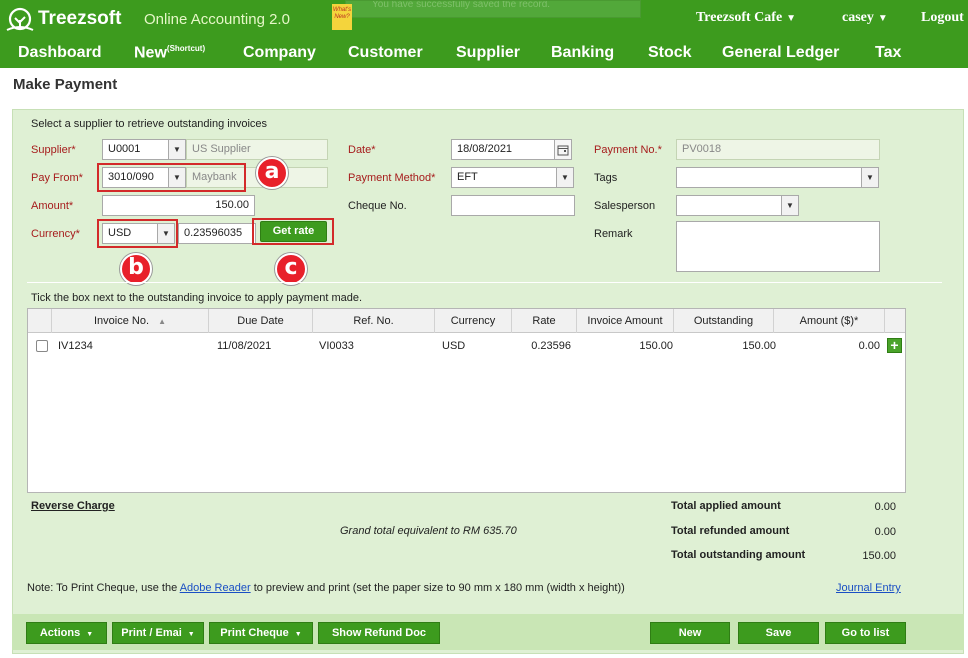 This screenshot has width=968, height=658. What do you see at coordinates (385, 53) in the screenshot?
I see `nav-customer: Customer` at bounding box center [385, 53].